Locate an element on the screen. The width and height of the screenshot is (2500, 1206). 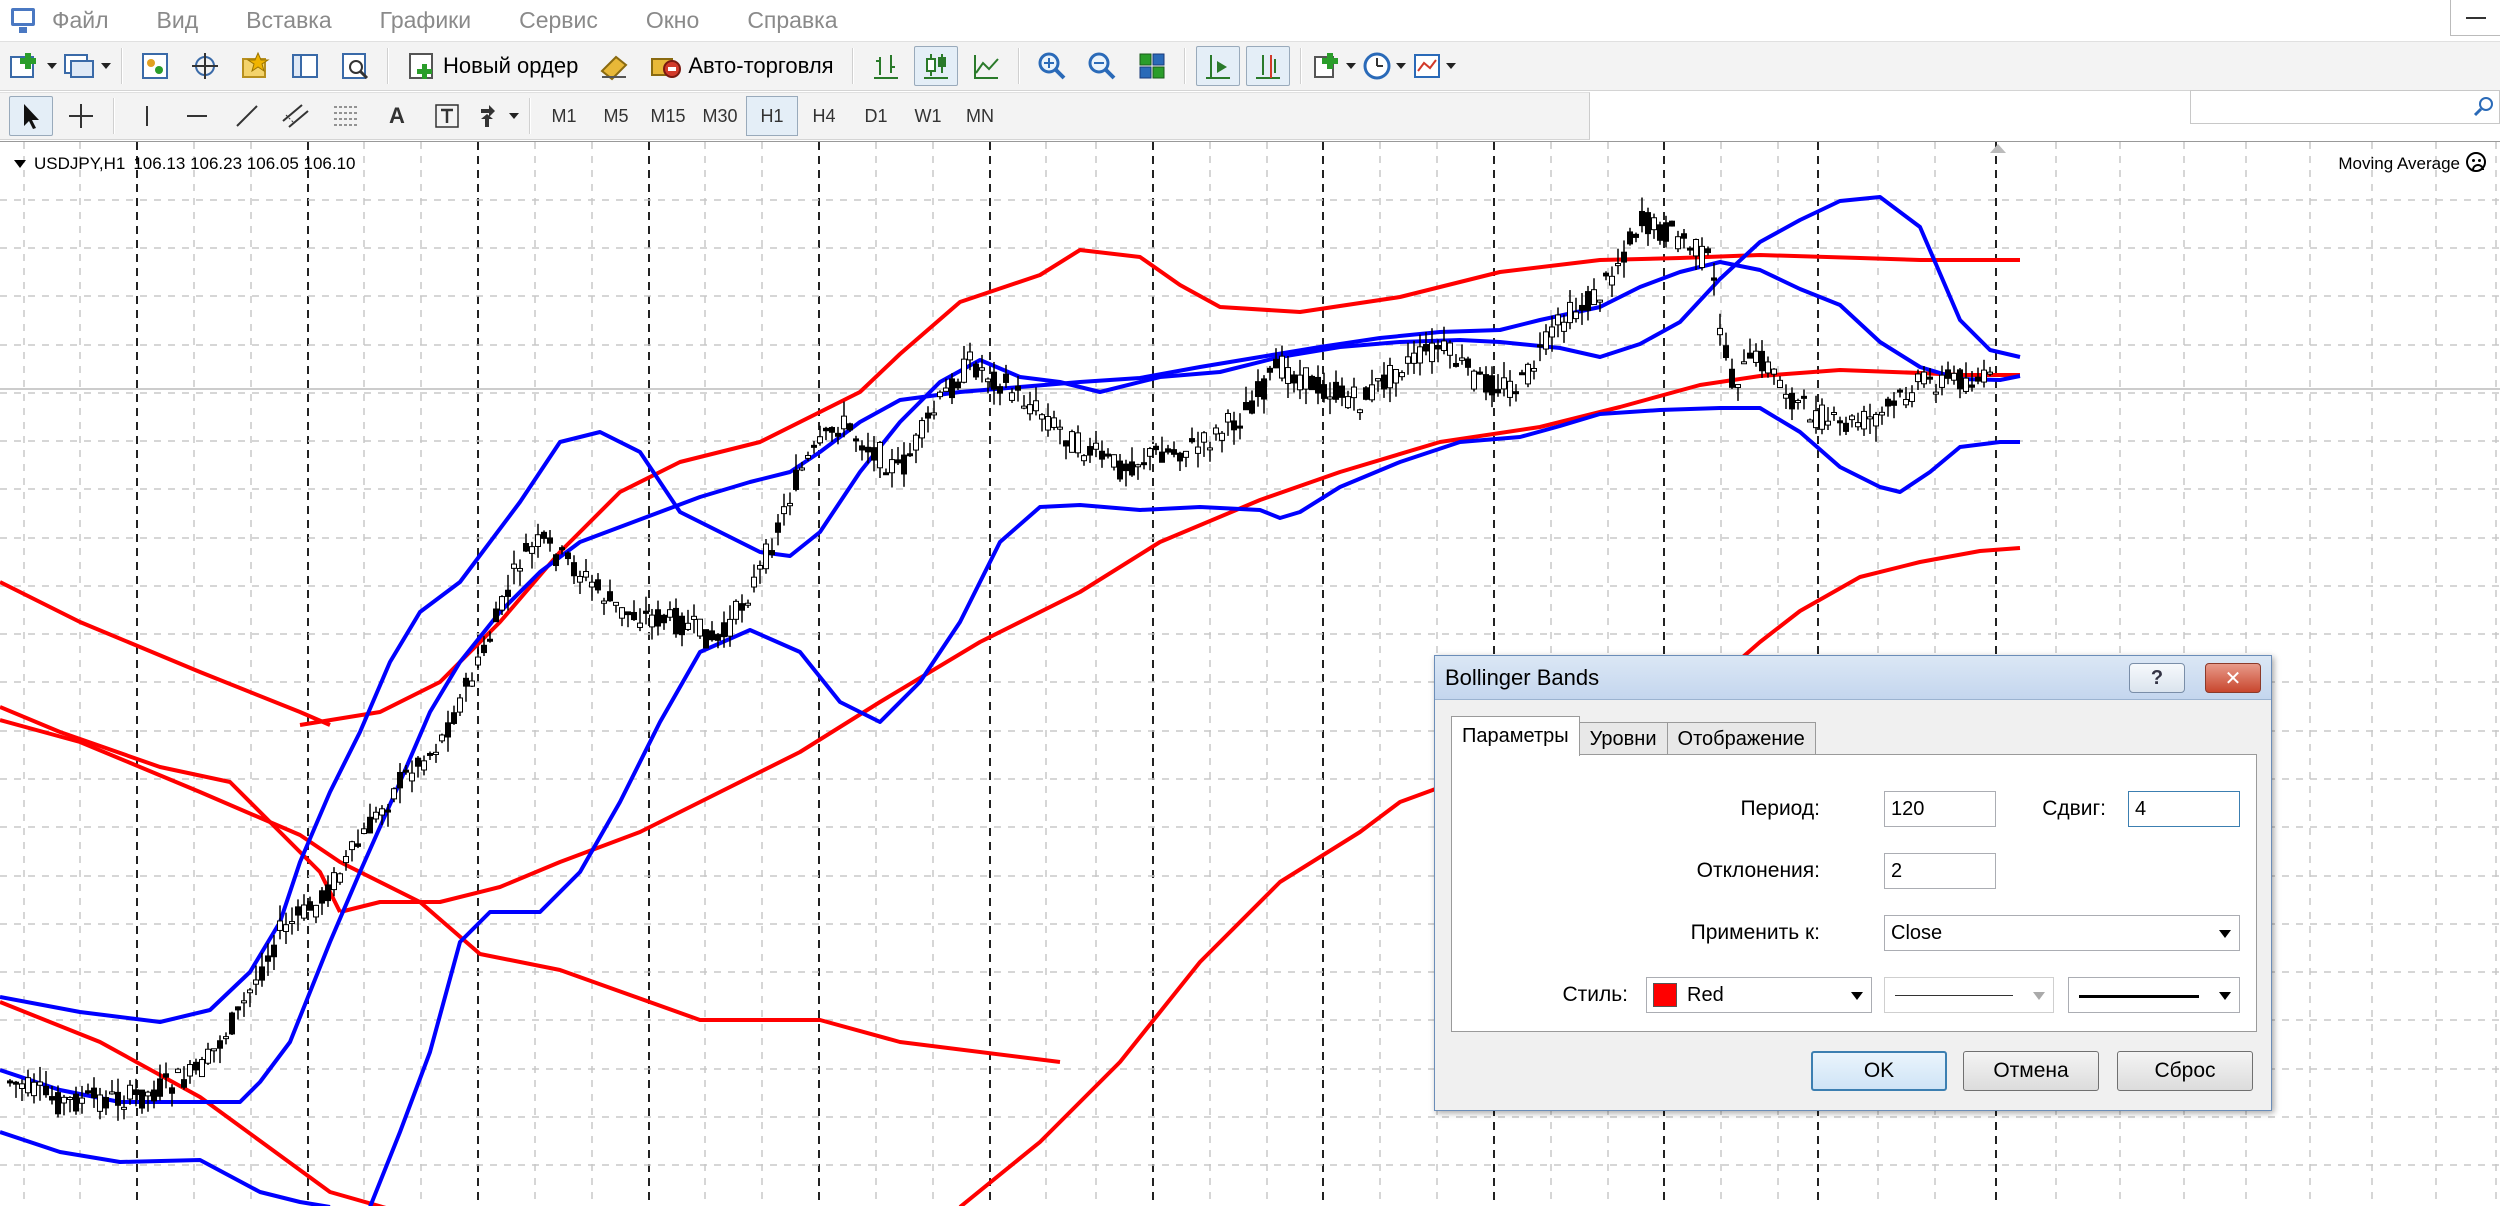
search-icon is located at coordinates (2483, 107).